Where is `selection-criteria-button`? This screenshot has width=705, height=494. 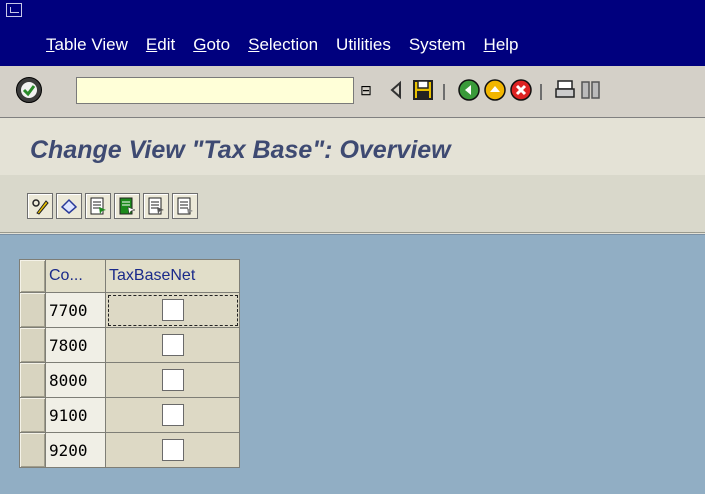
selection-criteria-button is located at coordinates (185, 206).